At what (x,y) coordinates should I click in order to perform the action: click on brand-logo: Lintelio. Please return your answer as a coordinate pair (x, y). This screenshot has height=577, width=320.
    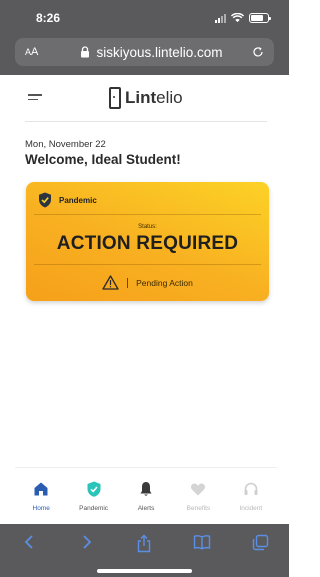
    Looking at the image, I should click on (146, 98).